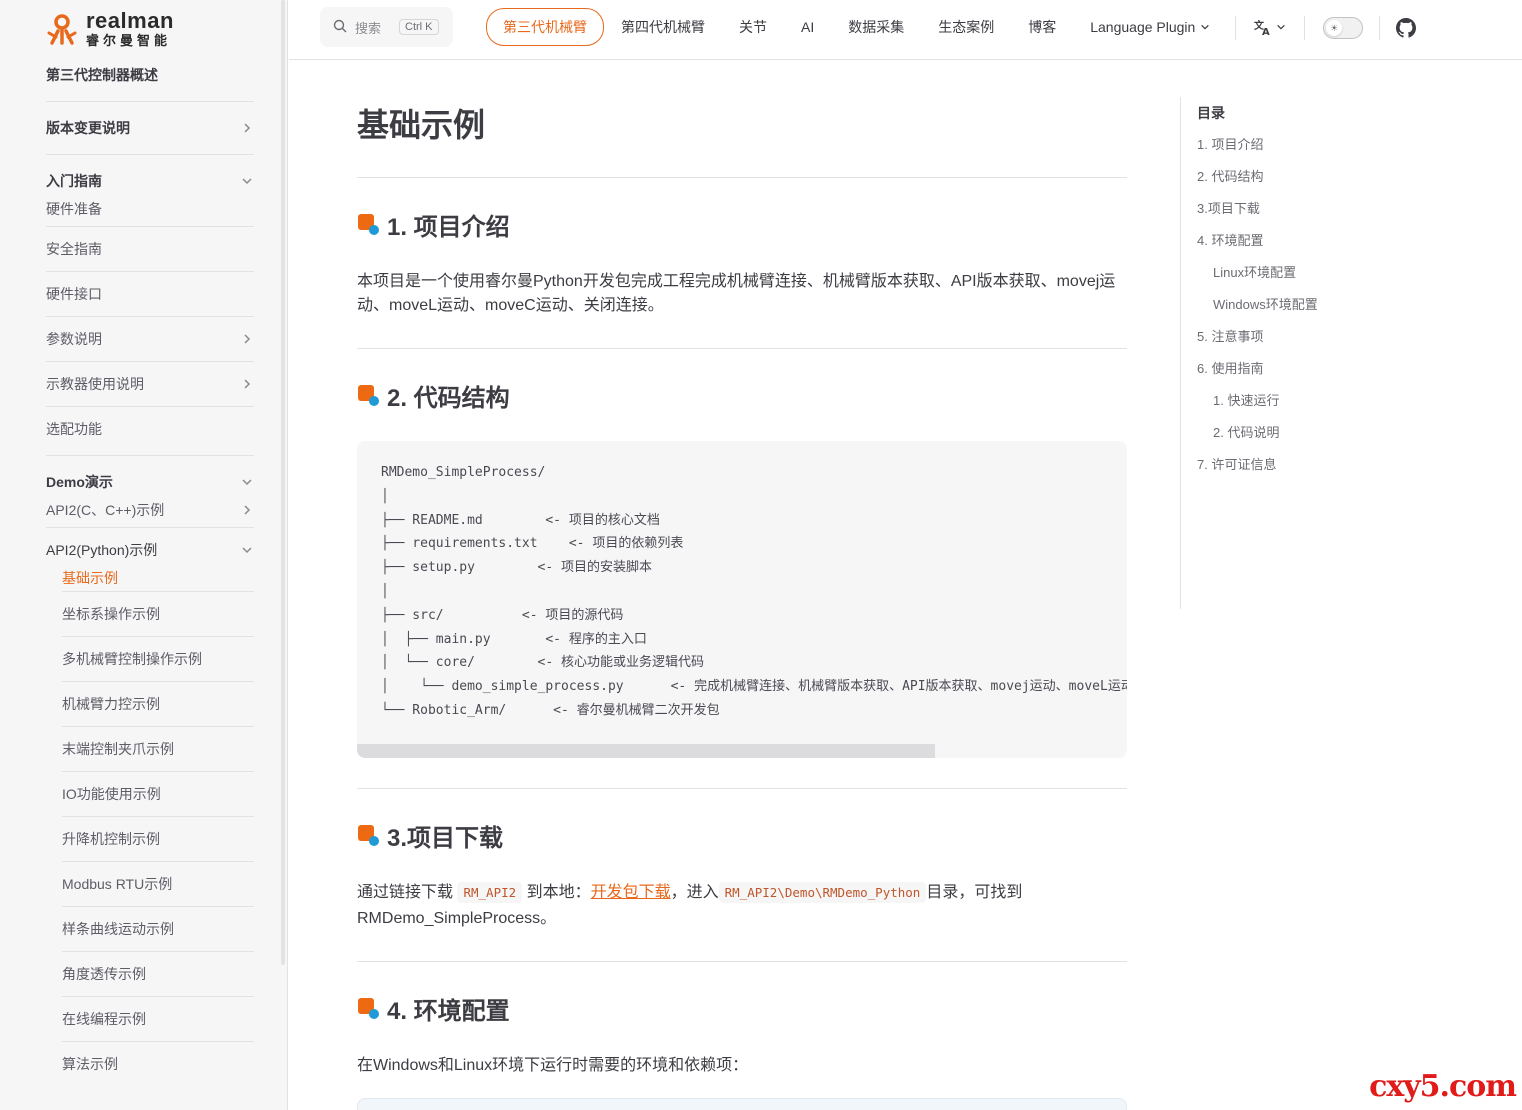 The image size is (1522, 1110). I want to click on toc-item: 1. 项目介绍, so click(1288, 149).